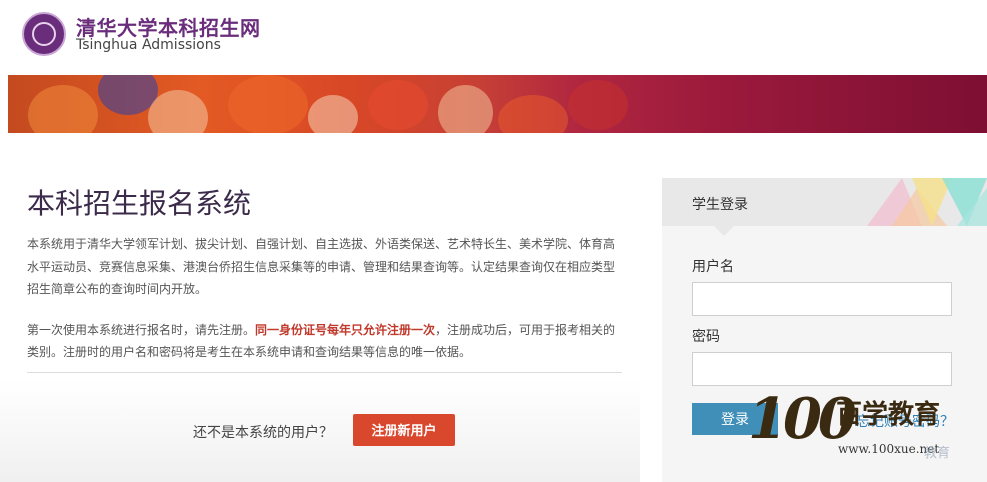 The image size is (987, 482). What do you see at coordinates (824, 202) in the screenshot?
I see `login-header: 学生登录` at bounding box center [824, 202].